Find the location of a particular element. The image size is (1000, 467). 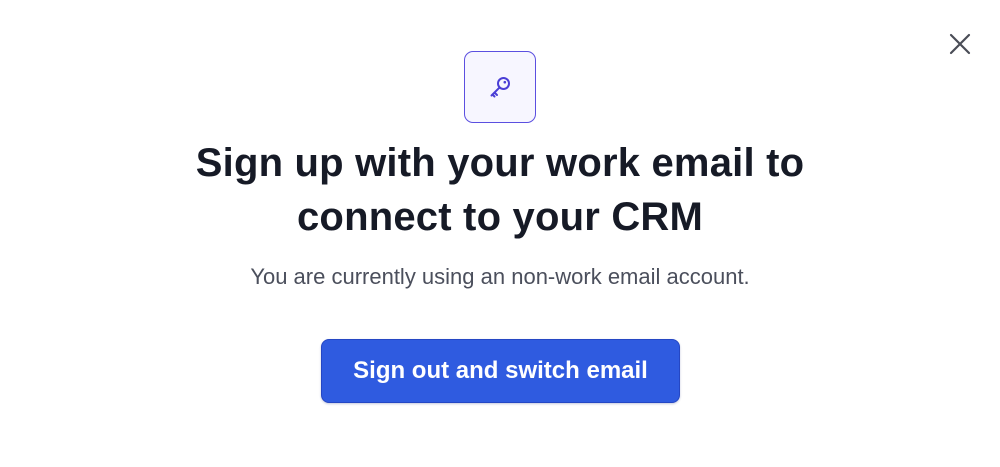

modal-title-line-1: Sign up with your work email to is located at coordinates (500, 163).